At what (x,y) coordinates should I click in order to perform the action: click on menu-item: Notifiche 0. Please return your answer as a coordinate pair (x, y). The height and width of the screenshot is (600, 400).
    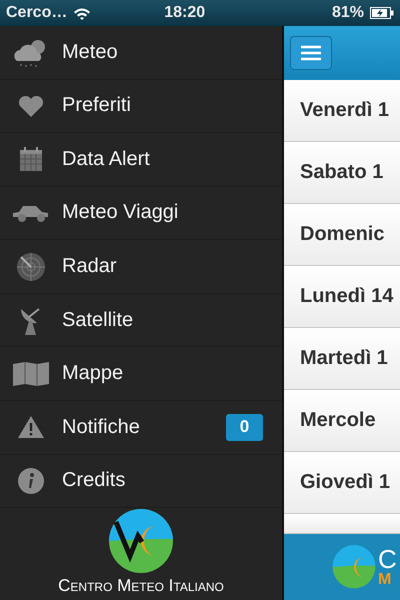
    Looking at the image, I should click on (141, 427).